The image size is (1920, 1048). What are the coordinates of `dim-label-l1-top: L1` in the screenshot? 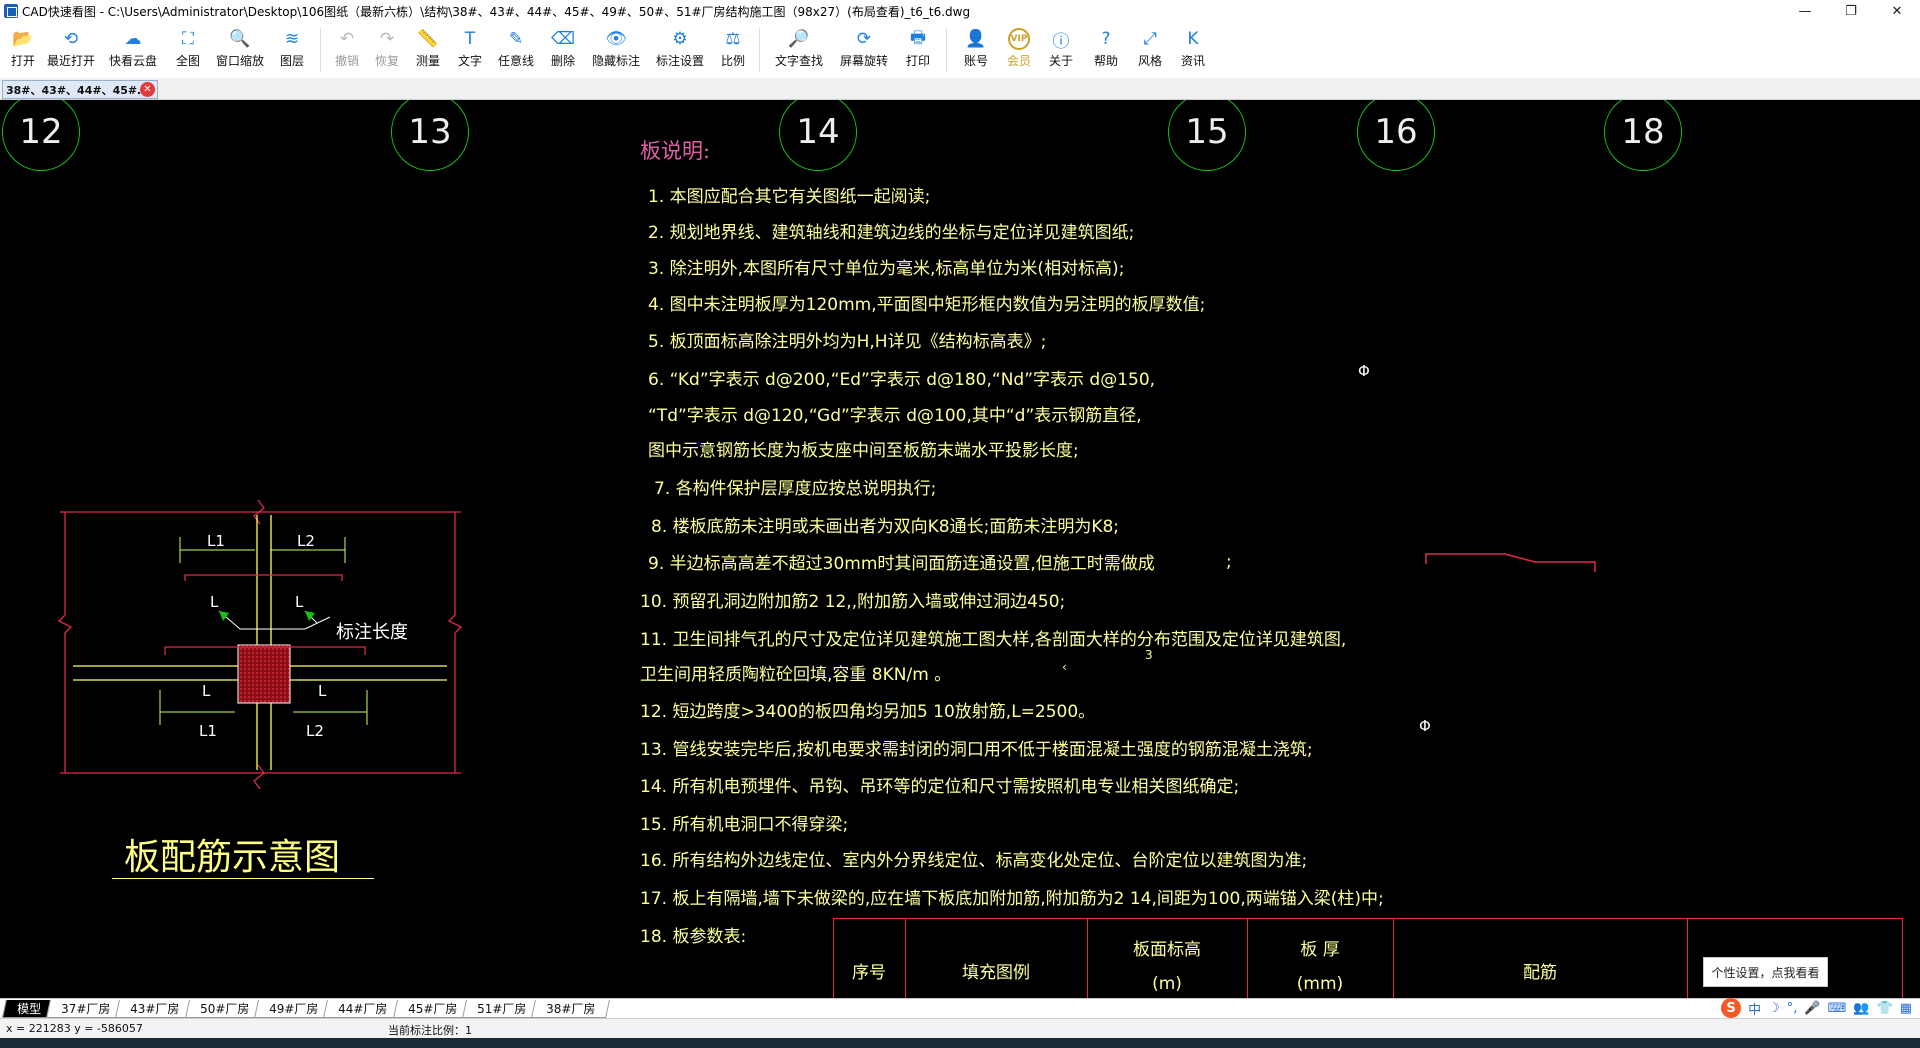 It's located at (216, 541).